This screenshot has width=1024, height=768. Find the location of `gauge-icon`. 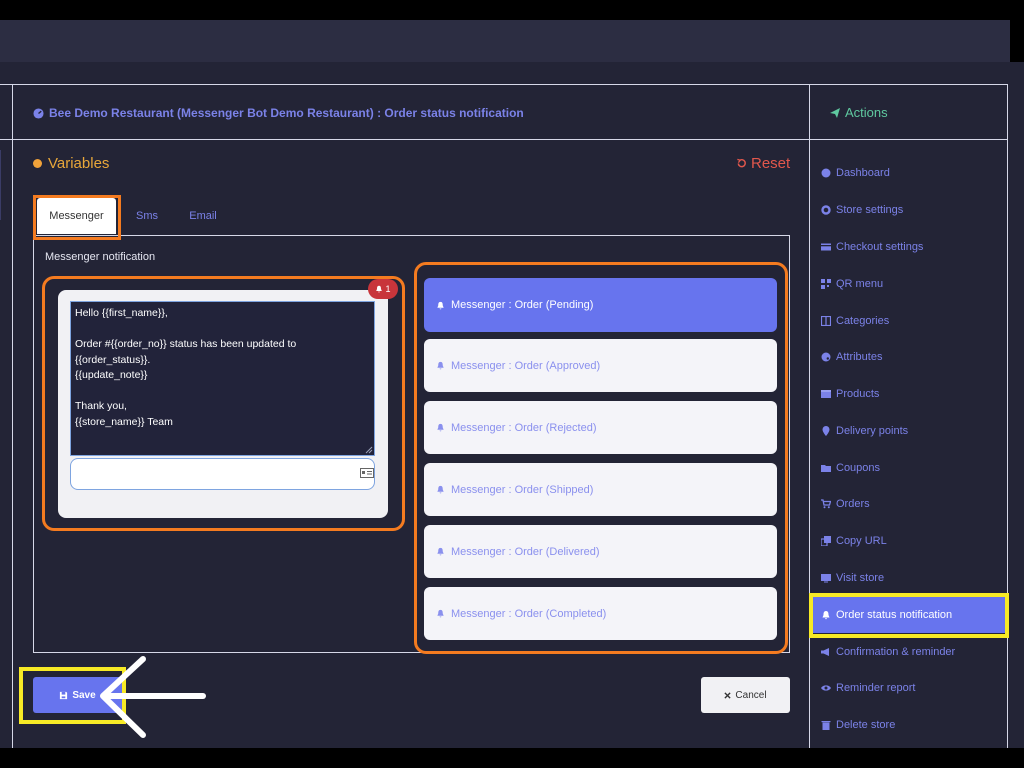

gauge-icon is located at coordinates (38, 113).